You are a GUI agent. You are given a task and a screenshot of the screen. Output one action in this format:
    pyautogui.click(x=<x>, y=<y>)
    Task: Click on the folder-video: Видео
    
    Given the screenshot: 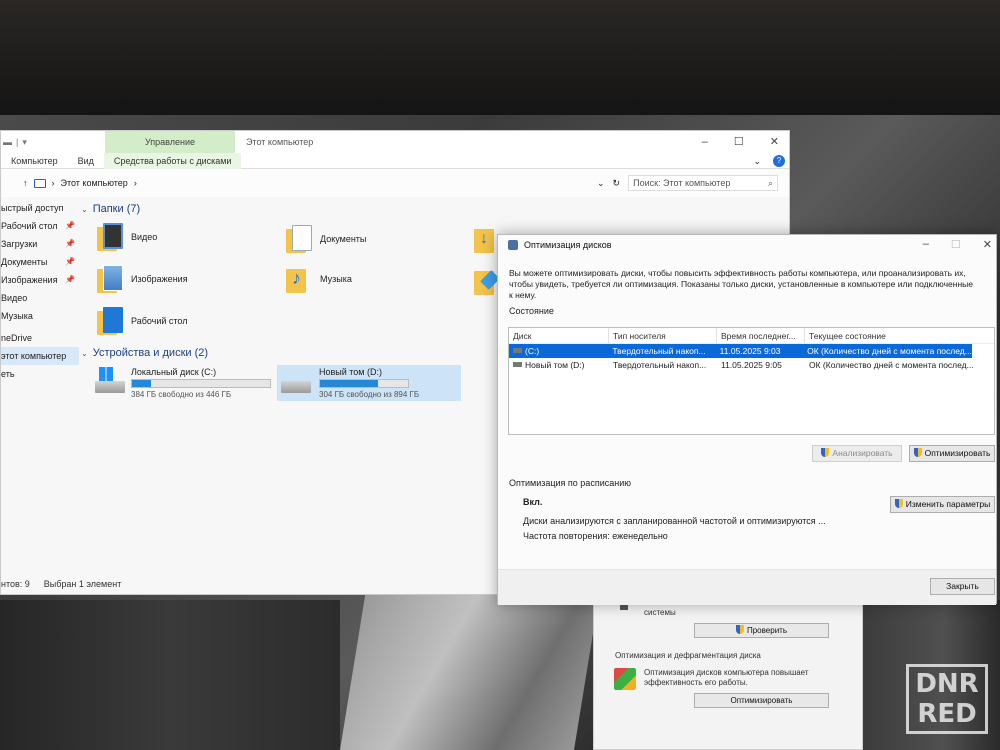 What is the action you would take?
    pyautogui.click(x=127, y=237)
    